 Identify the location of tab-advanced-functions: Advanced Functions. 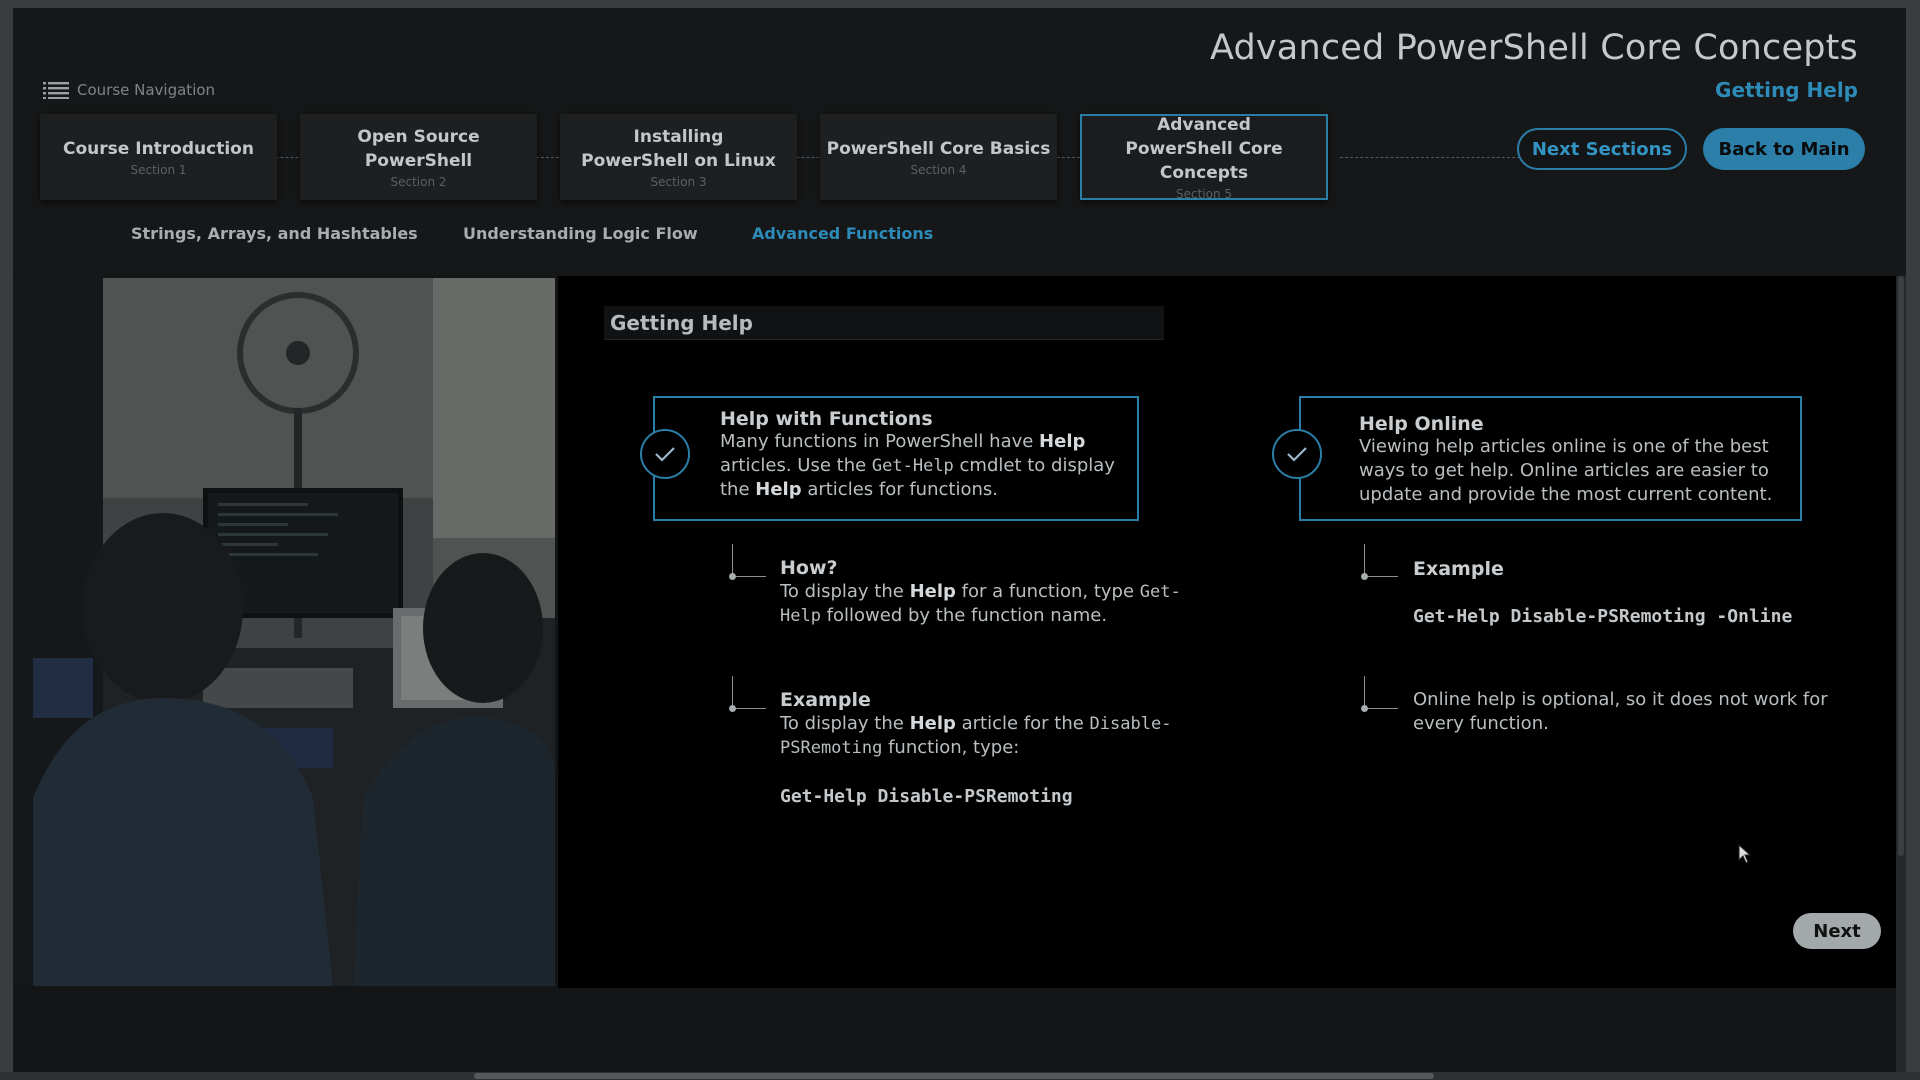
(842, 233).